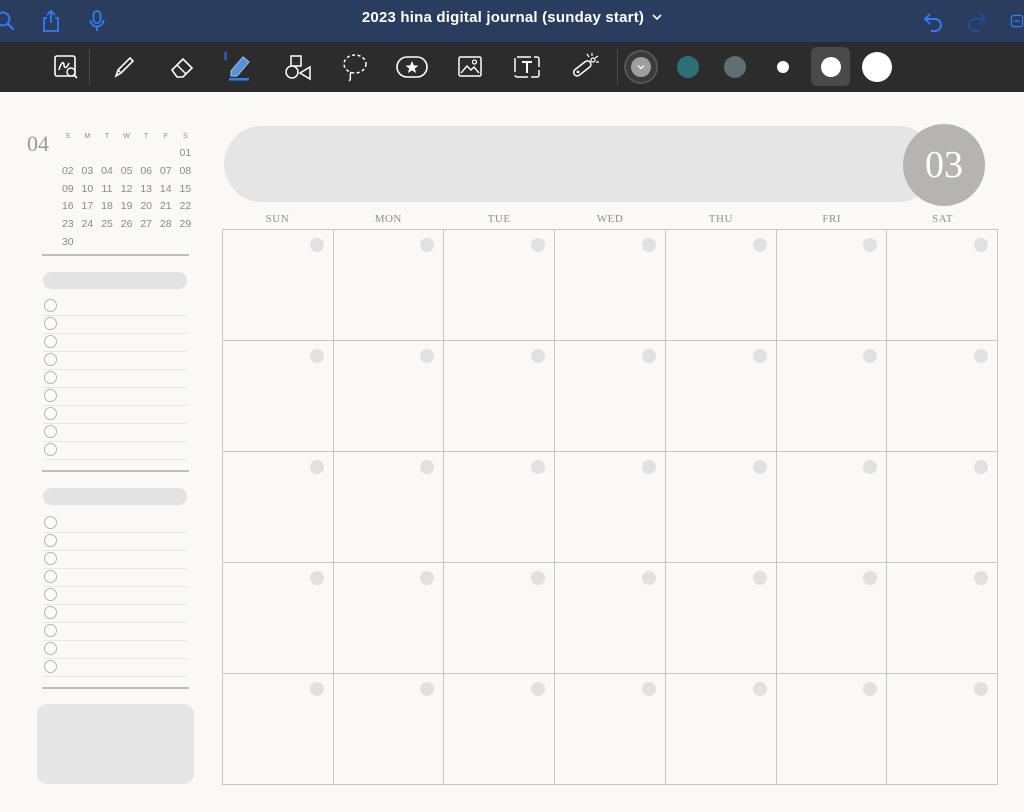 The image size is (1024, 812). I want to click on zoom-window-icon, so click(66, 67).